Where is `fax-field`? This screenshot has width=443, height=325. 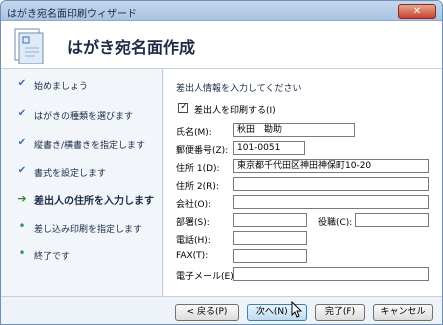
fax-field is located at coordinates (270, 256).